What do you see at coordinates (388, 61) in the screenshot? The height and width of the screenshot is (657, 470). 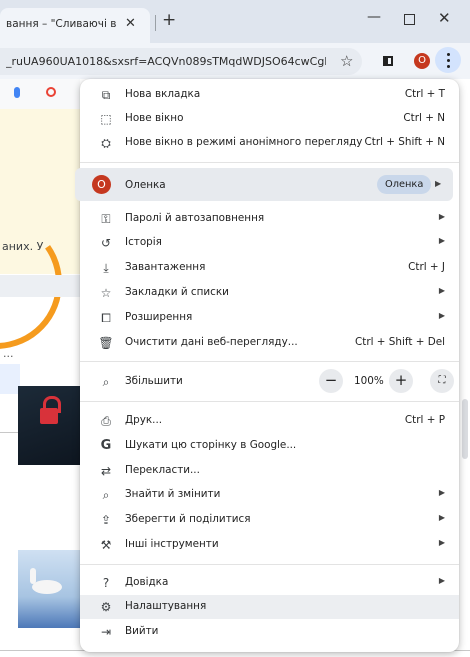 I see `side-panel-icon` at bounding box center [388, 61].